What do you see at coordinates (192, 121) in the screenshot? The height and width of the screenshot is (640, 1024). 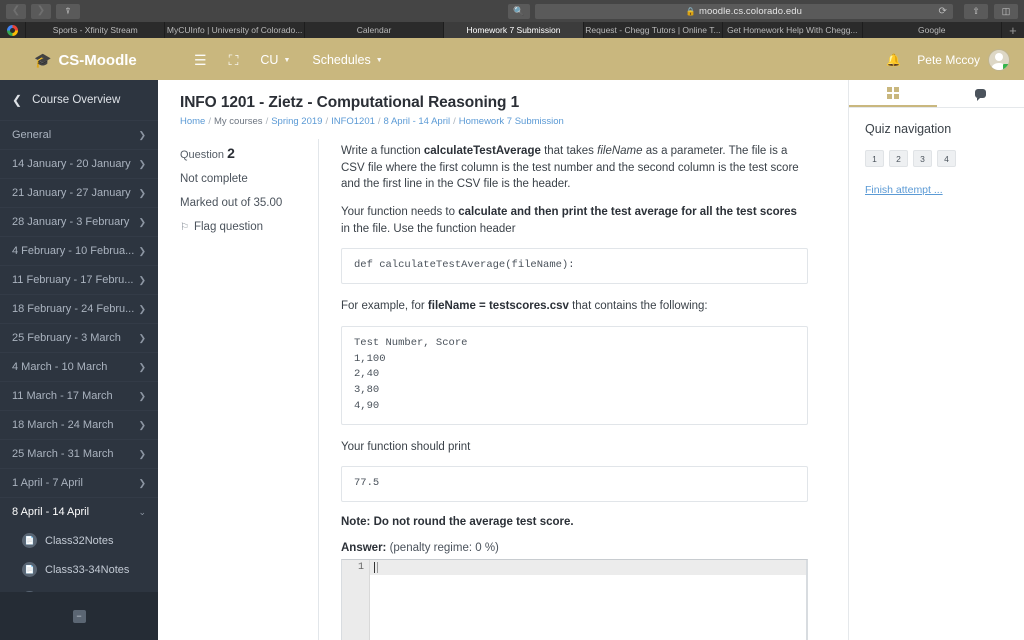 I see `breadcrumb-home: Home` at bounding box center [192, 121].